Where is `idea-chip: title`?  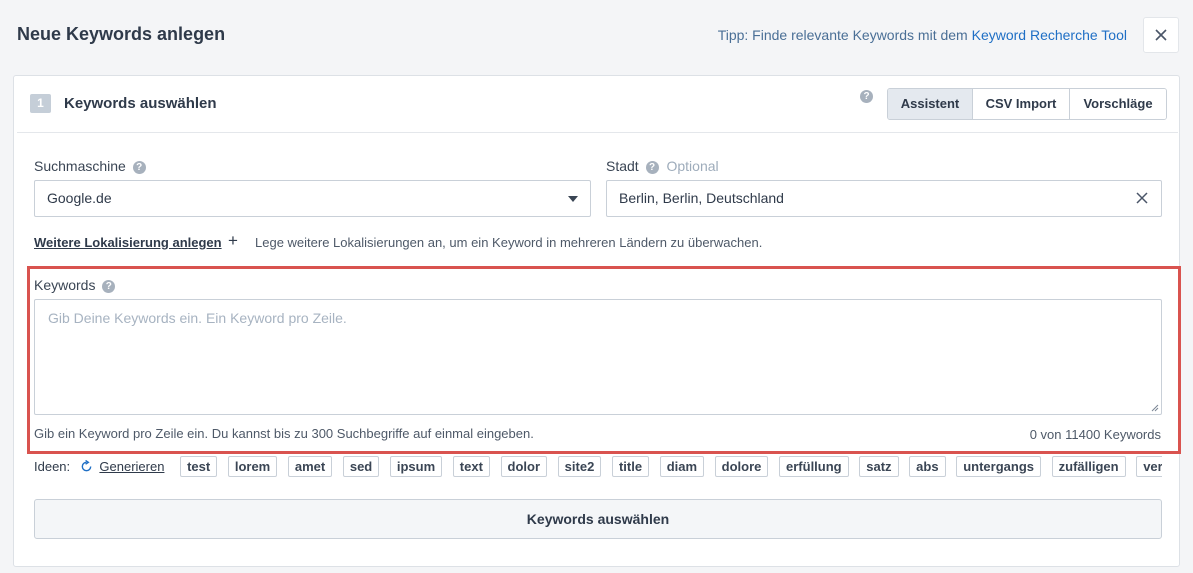 idea-chip: title is located at coordinates (630, 466).